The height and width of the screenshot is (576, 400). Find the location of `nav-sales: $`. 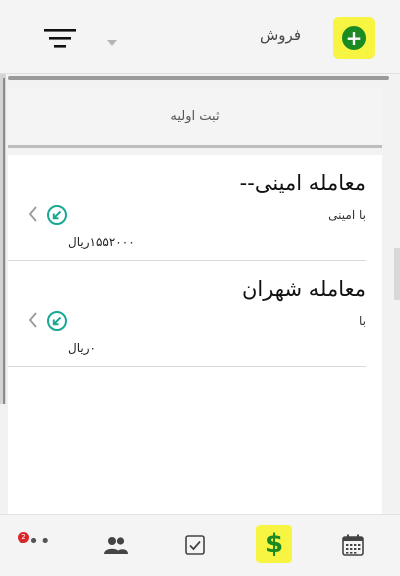

nav-sales: $ is located at coordinates (274, 544).